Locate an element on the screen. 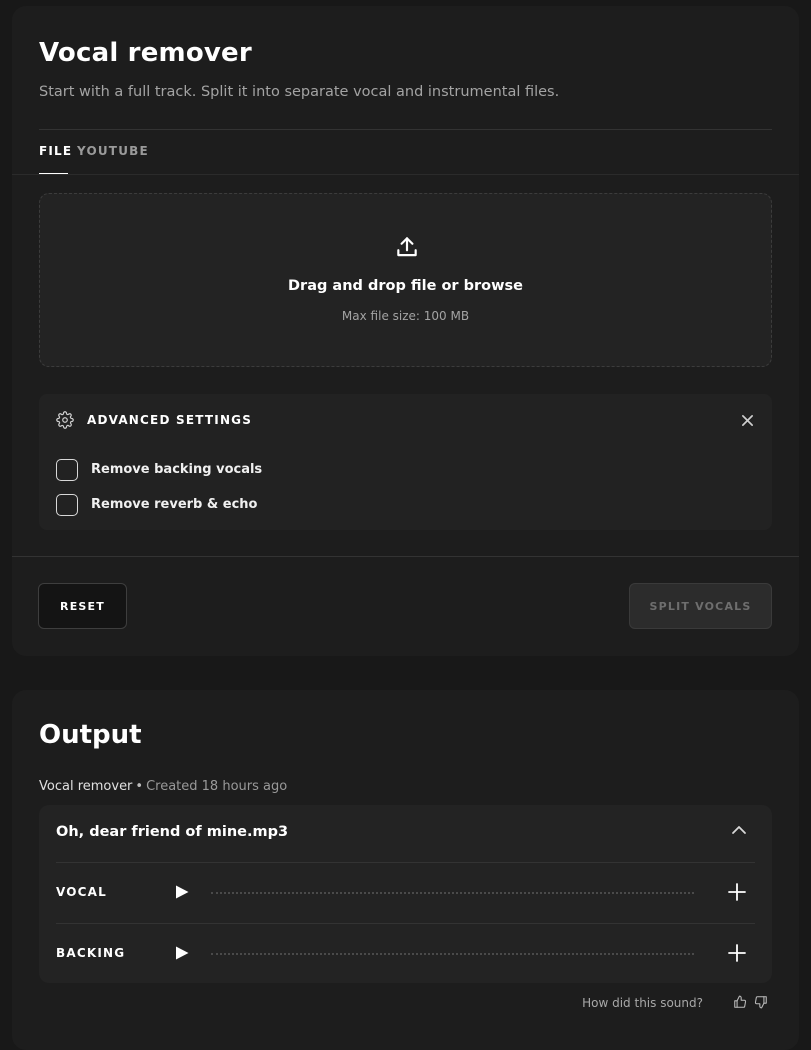 Image resolution: width=811 pixels, height=1050 pixels. close-icon is located at coordinates (747, 420).